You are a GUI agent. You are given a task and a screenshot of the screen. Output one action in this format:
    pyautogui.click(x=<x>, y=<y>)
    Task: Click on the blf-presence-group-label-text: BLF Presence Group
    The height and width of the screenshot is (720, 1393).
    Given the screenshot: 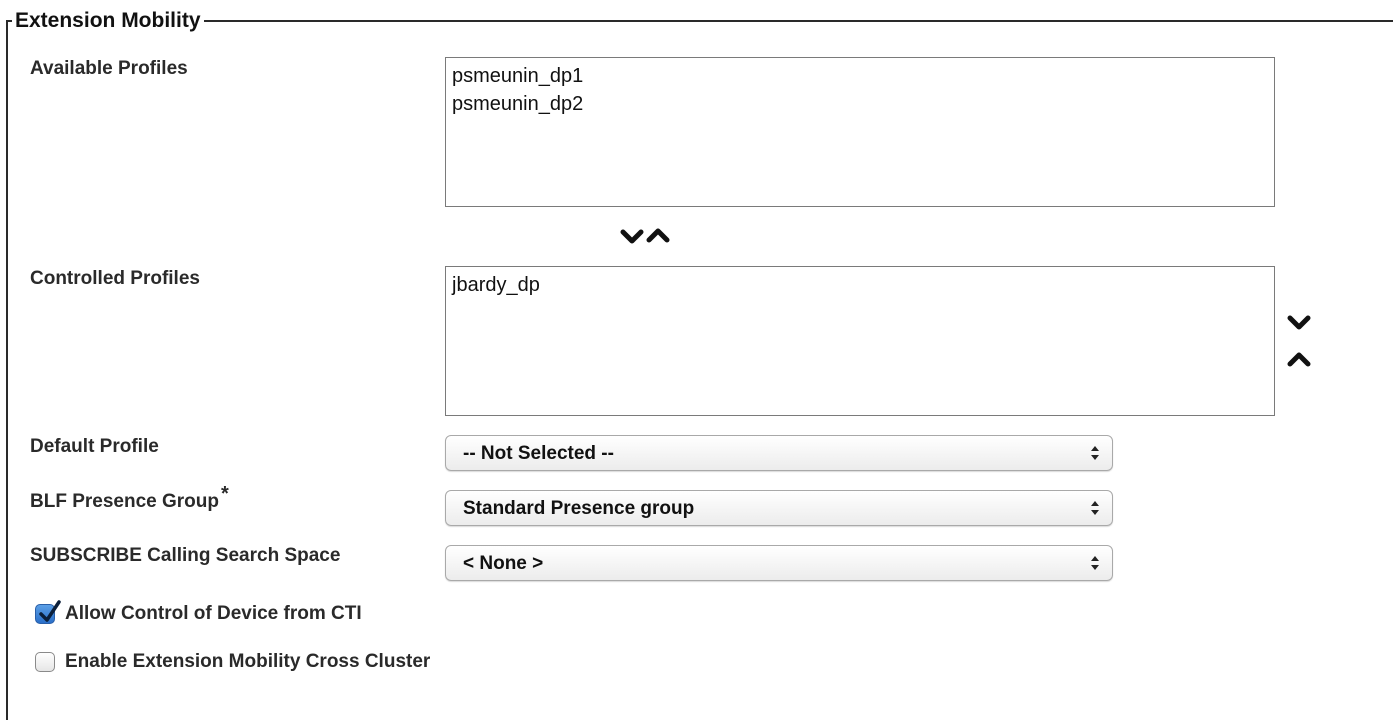 What is the action you would take?
    pyautogui.click(x=124, y=501)
    